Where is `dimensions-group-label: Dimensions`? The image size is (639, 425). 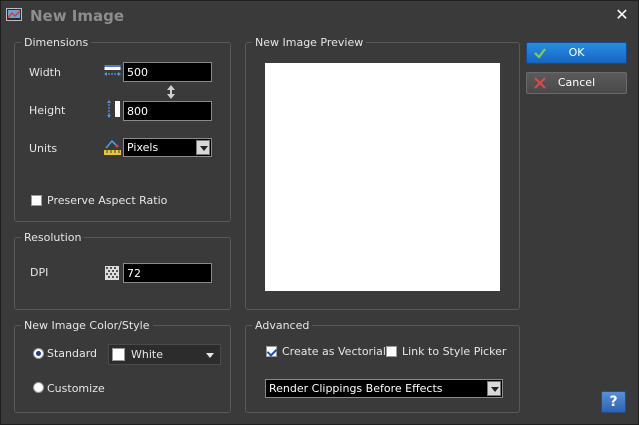 dimensions-group-label: Dimensions is located at coordinates (56, 42).